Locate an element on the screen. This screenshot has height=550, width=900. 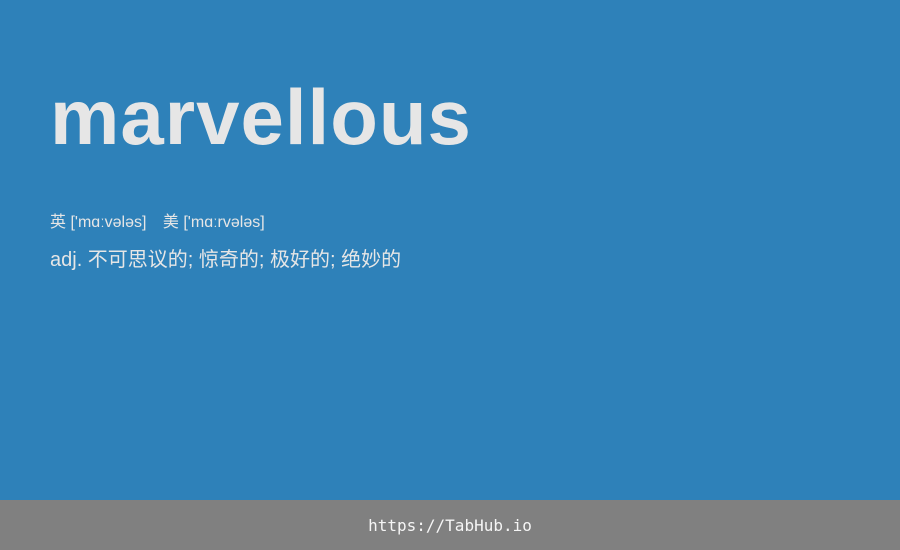
uk-label: 英 is located at coordinates (58, 222).